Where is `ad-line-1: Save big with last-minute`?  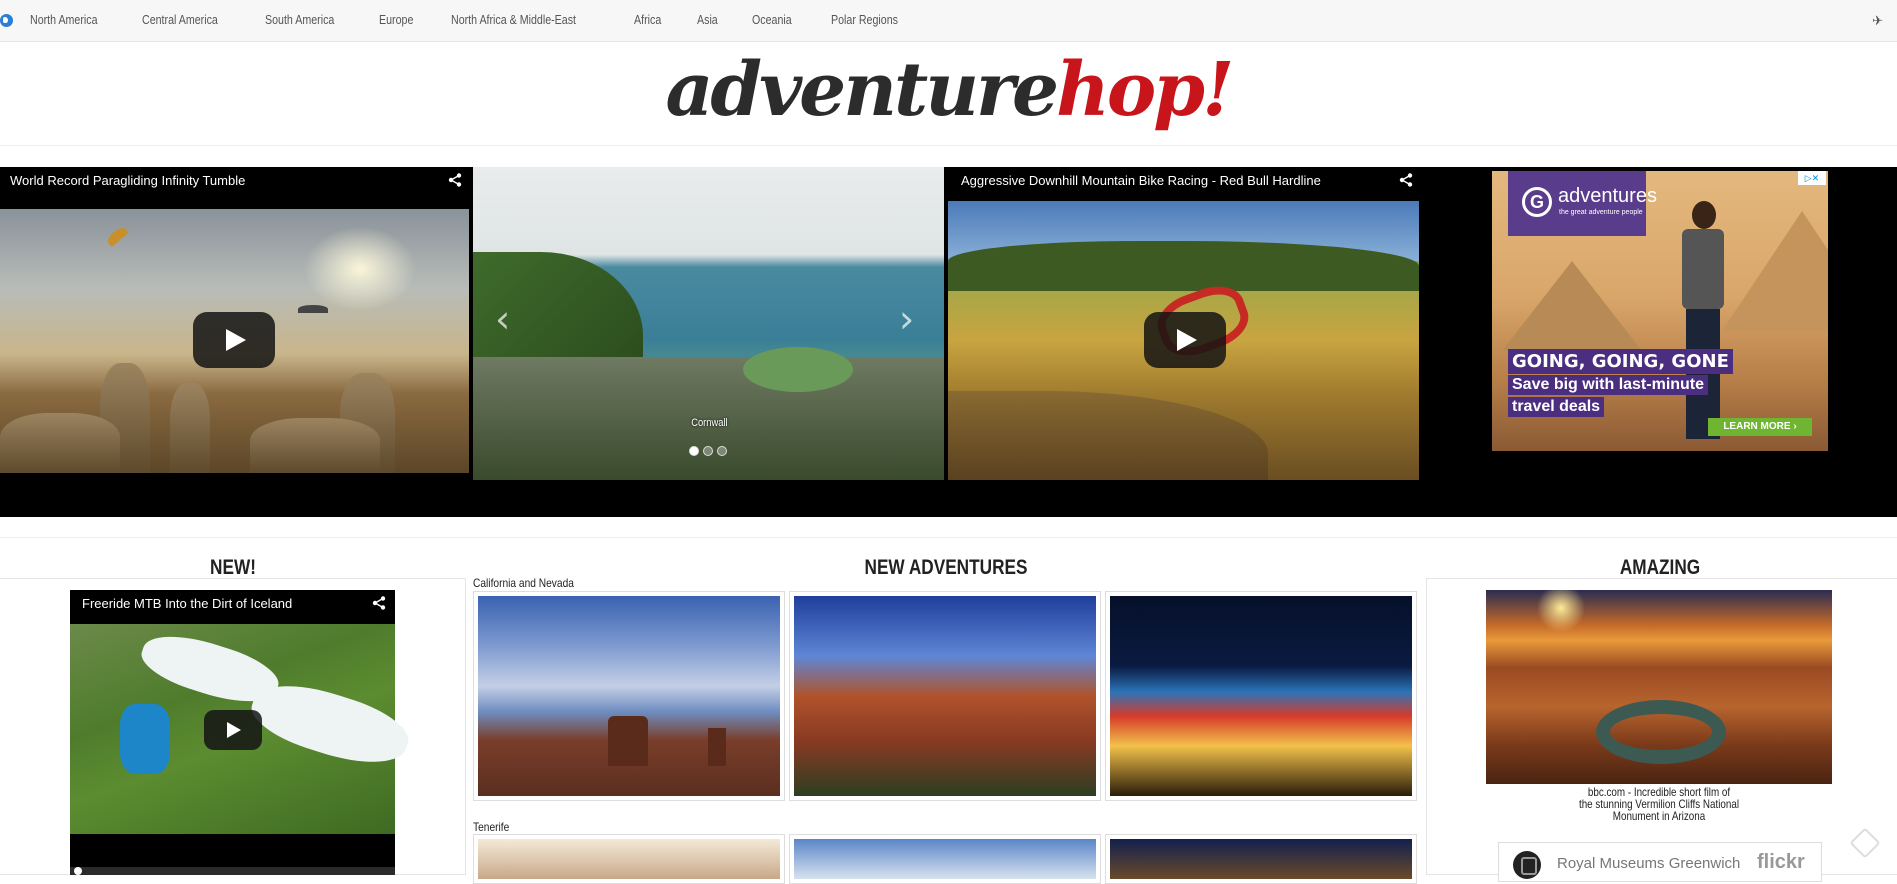 ad-line-1: Save big with last-minute is located at coordinates (1608, 385).